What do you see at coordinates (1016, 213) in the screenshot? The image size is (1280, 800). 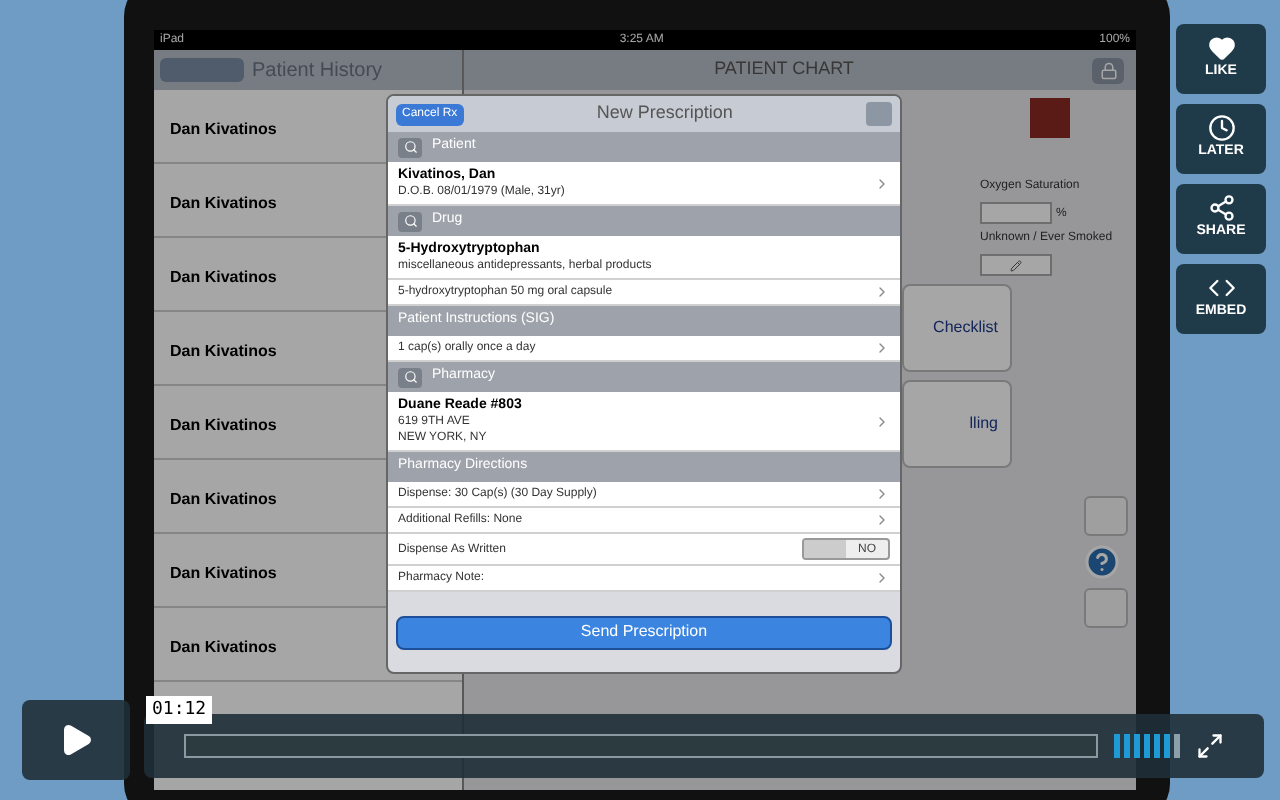 I see `input-field` at bounding box center [1016, 213].